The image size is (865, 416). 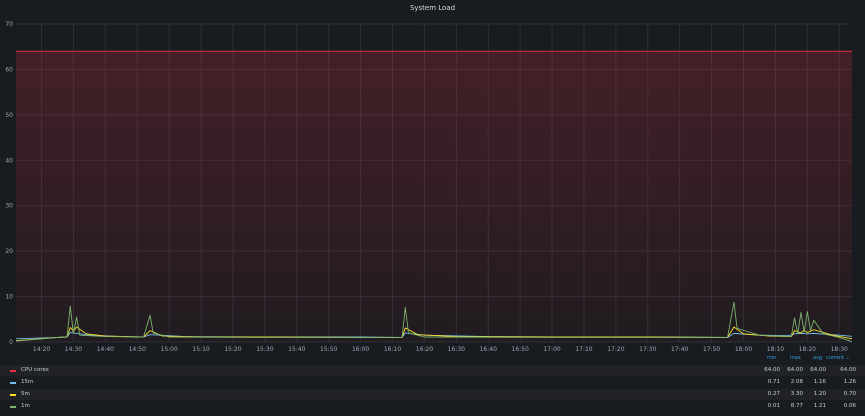 What do you see at coordinates (105, 349) in the screenshot?
I see `x-tick-label: 14:40` at bounding box center [105, 349].